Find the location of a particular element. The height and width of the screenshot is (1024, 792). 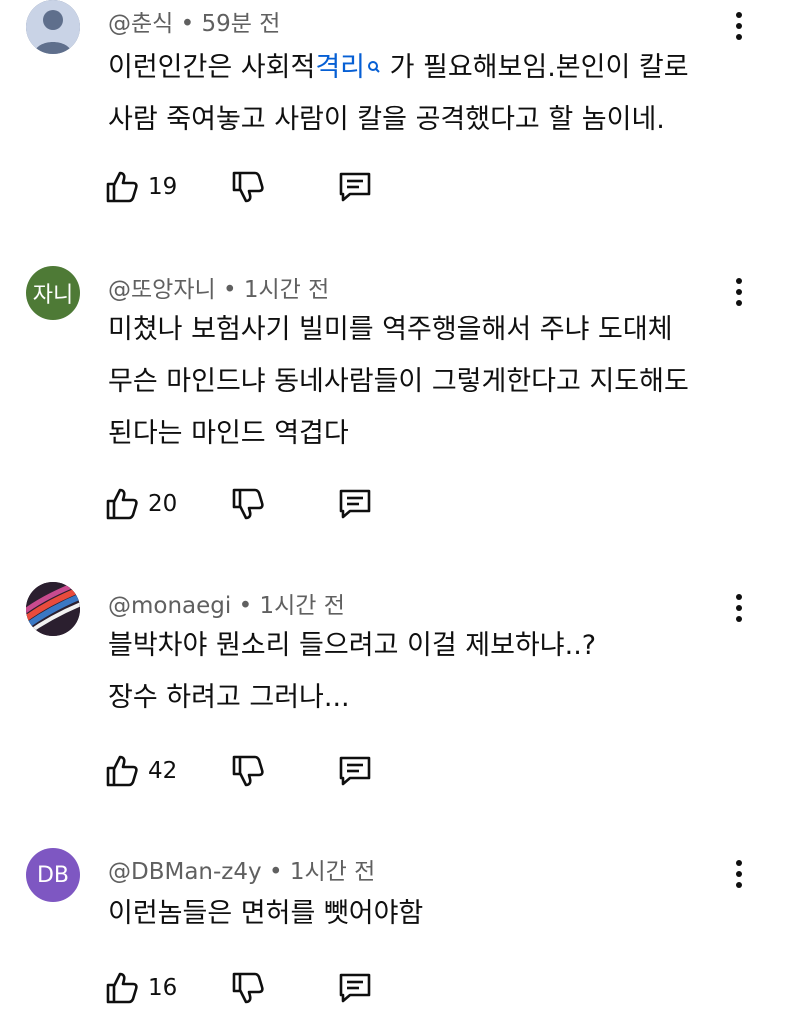

comment-text-segment: 가 필요해보임.본인이 칼로 is located at coordinates (535, 67).